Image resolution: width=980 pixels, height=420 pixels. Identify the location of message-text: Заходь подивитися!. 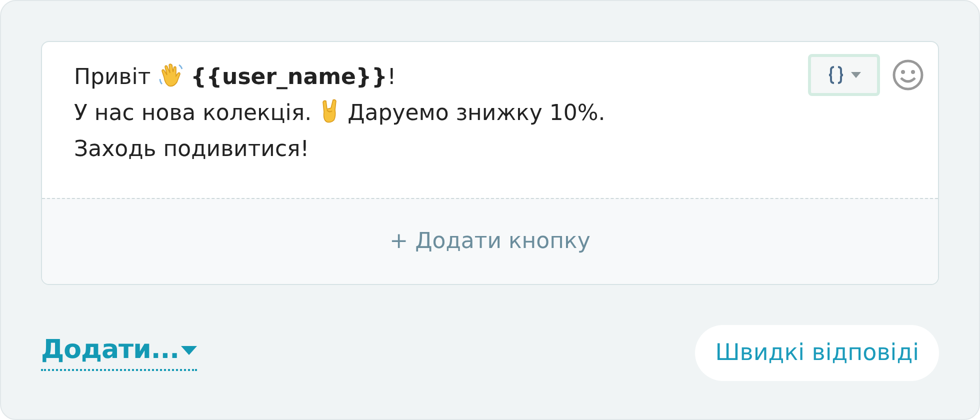
(192, 149).